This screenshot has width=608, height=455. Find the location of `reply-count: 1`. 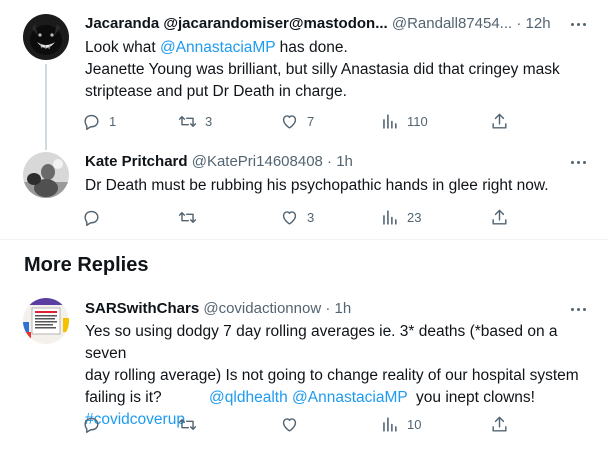

reply-count: 1 is located at coordinates (113, 121).